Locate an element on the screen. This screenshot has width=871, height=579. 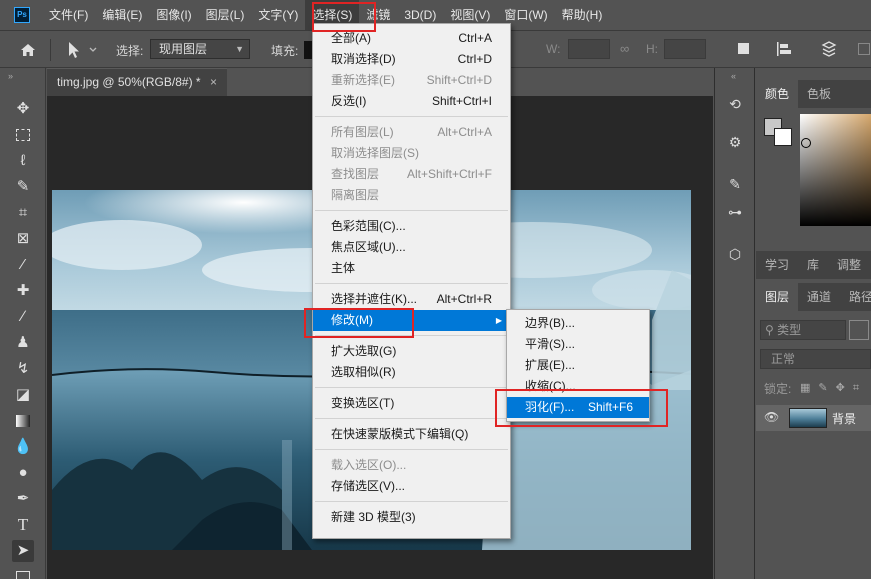
pen-tool-icon: ✒ is located at coordinates (23, 499).